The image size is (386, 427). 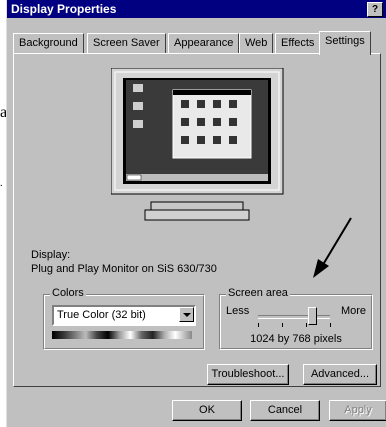 I want to click on chevron-down-icon, so click(x=186, y=314).